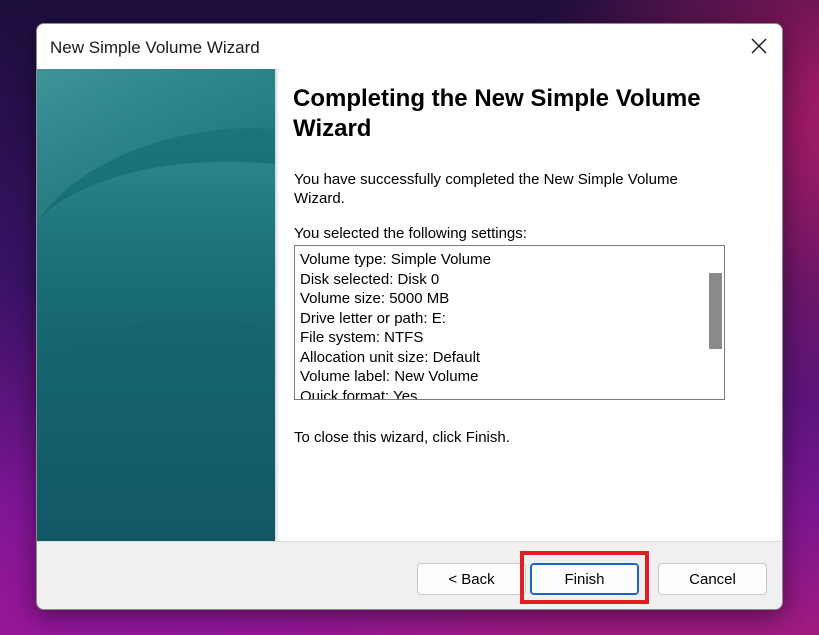  I want to click on cancel-button: Cancel, so click(712, 579).